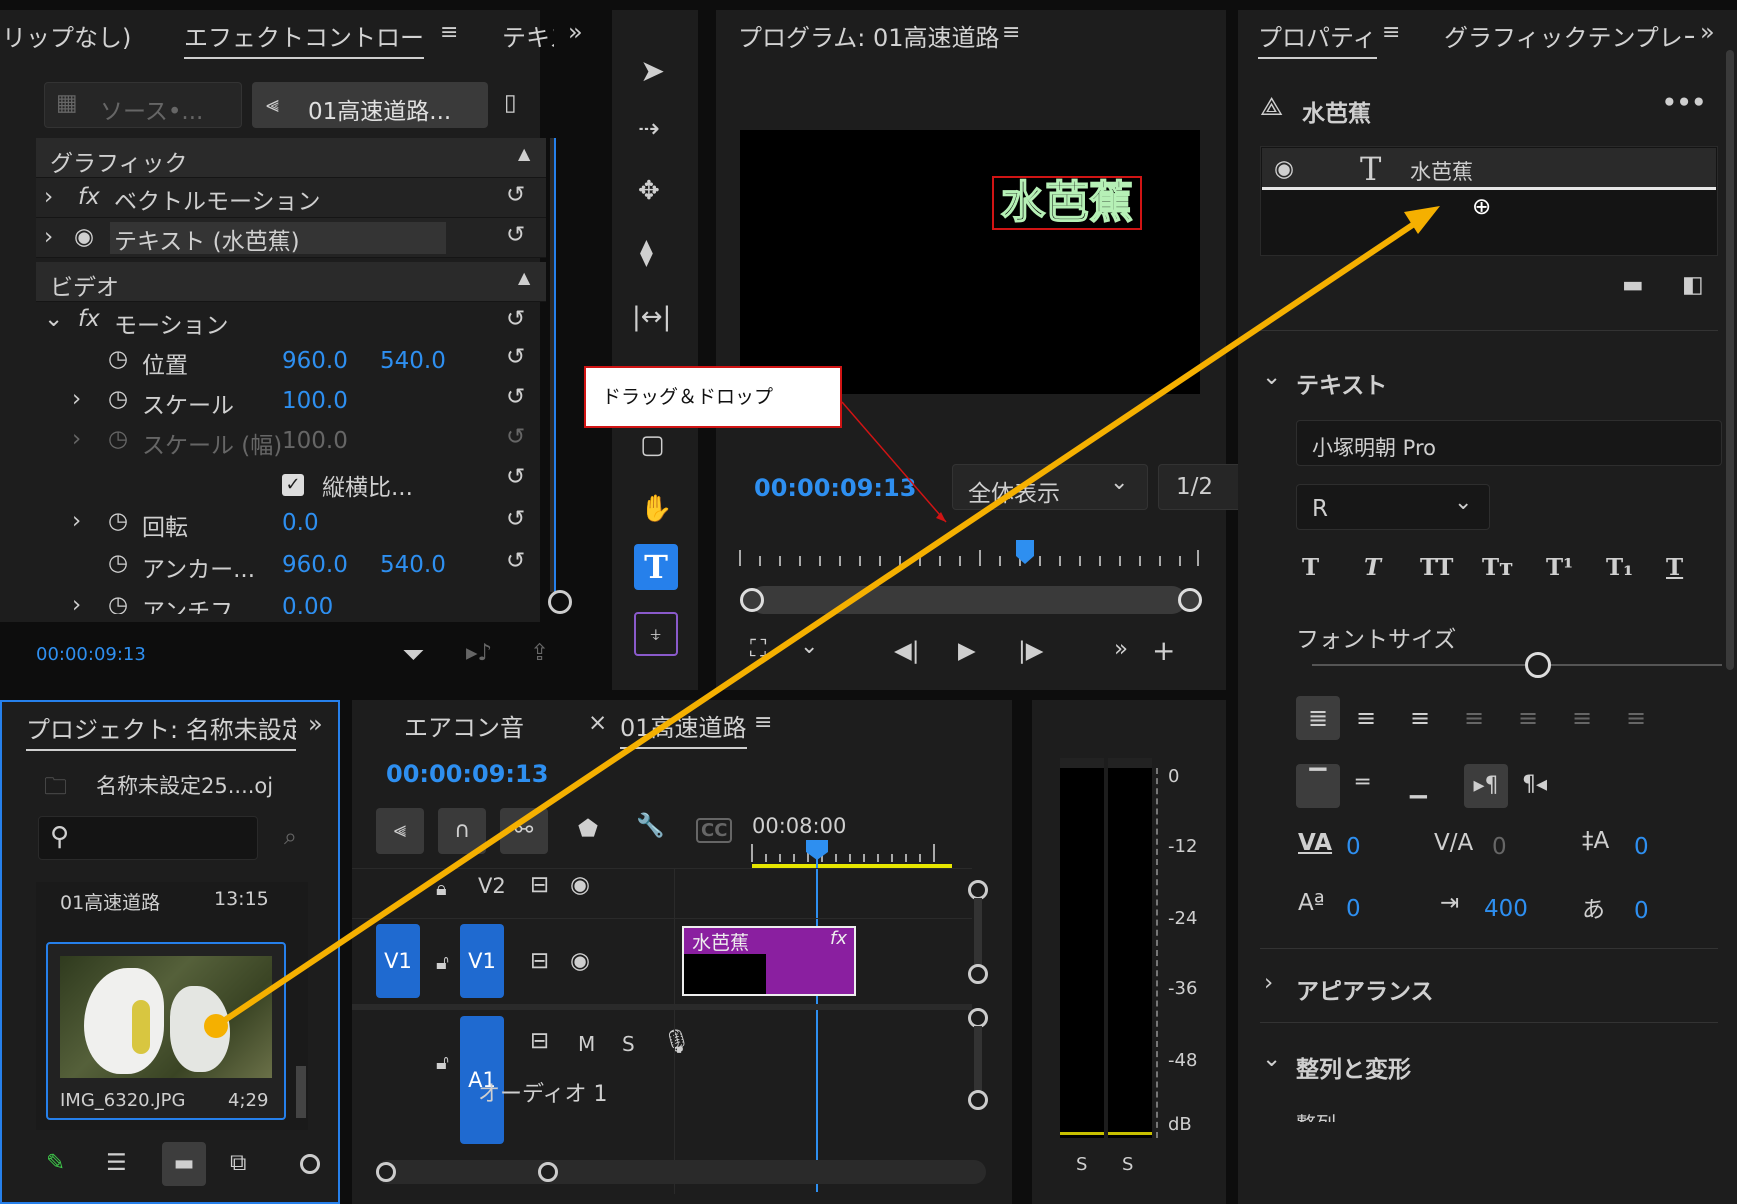 Image resolution: width=1737 pixels, height=1204 pixels. What do you see at coordinates (482, 961) in the screenshot?
I see `track-target-v1: V1` at bounding box center [482, 961].